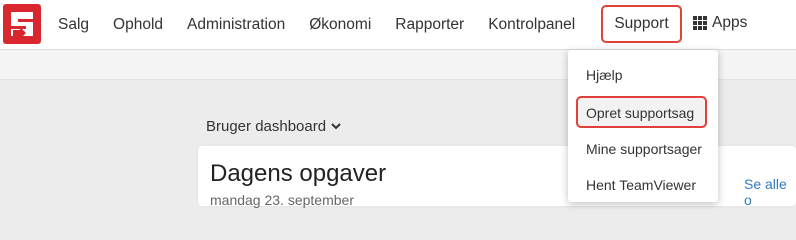  Describe the element at coordinates (336, 127) in the screenshot. I see `chevron-down-icon` at that location.